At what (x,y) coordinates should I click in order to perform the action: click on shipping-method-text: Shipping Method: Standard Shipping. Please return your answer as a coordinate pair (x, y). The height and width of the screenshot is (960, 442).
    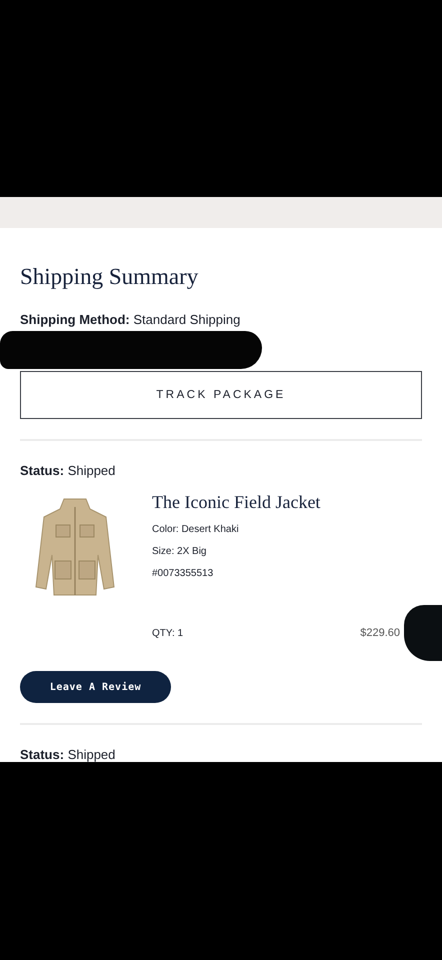
    Looking at the image, I should click on (131, 319).